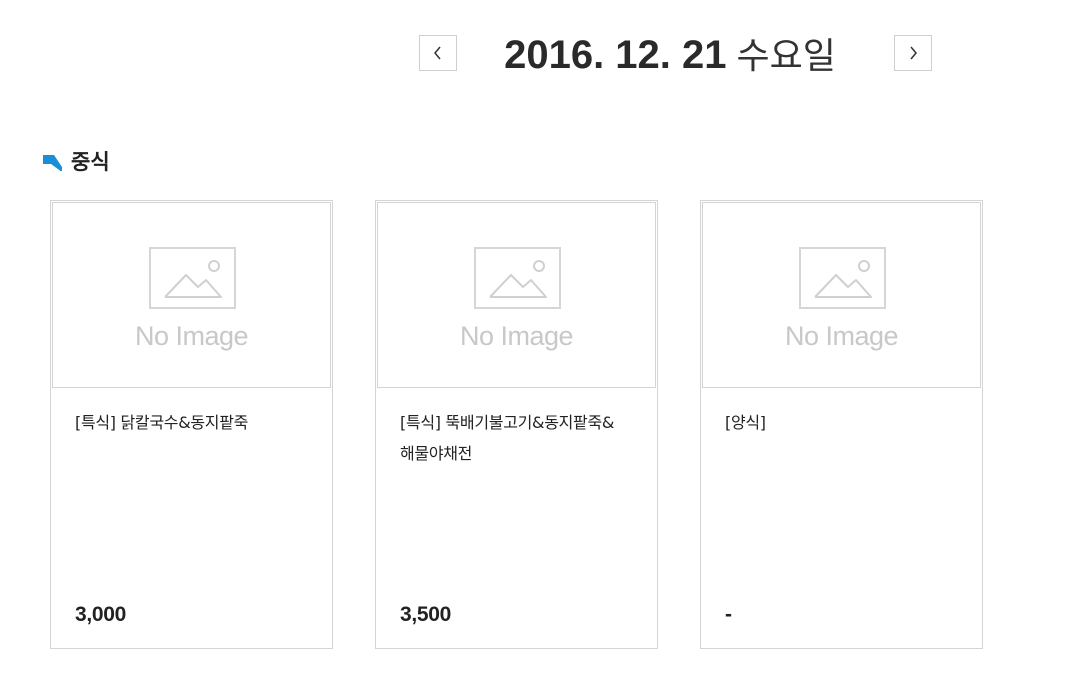 The width and height of the screenshot is (1081, 683). I want to click on menu-name: [양식], so click(745, 422).